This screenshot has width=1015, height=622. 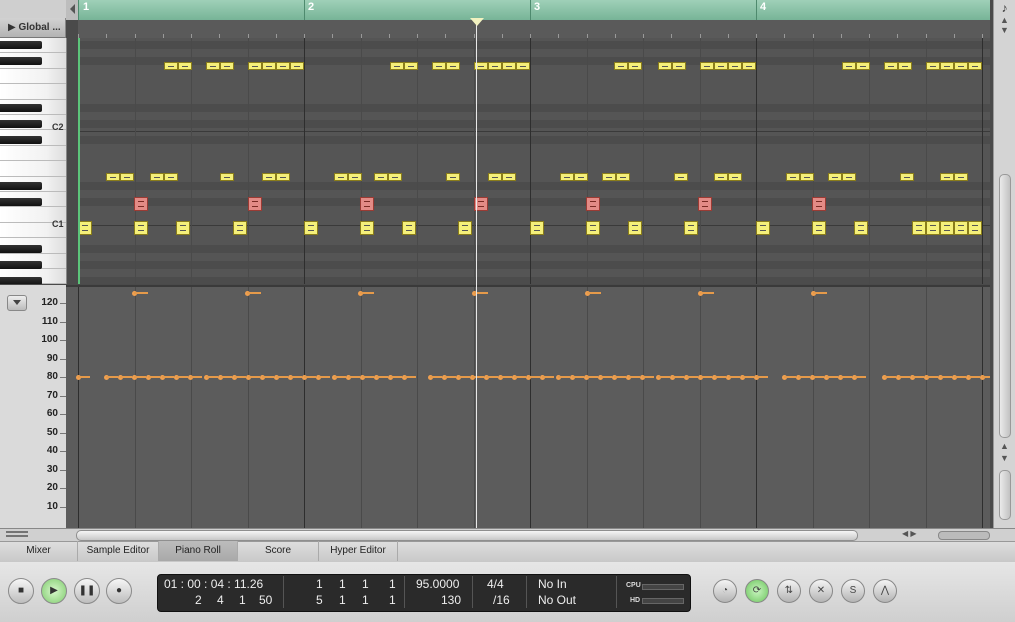 What do you see at coordinates (118, 551) in the screenshot?
I see `tab-sample-editor: Sample Editor` at bounding box center [118, 551].